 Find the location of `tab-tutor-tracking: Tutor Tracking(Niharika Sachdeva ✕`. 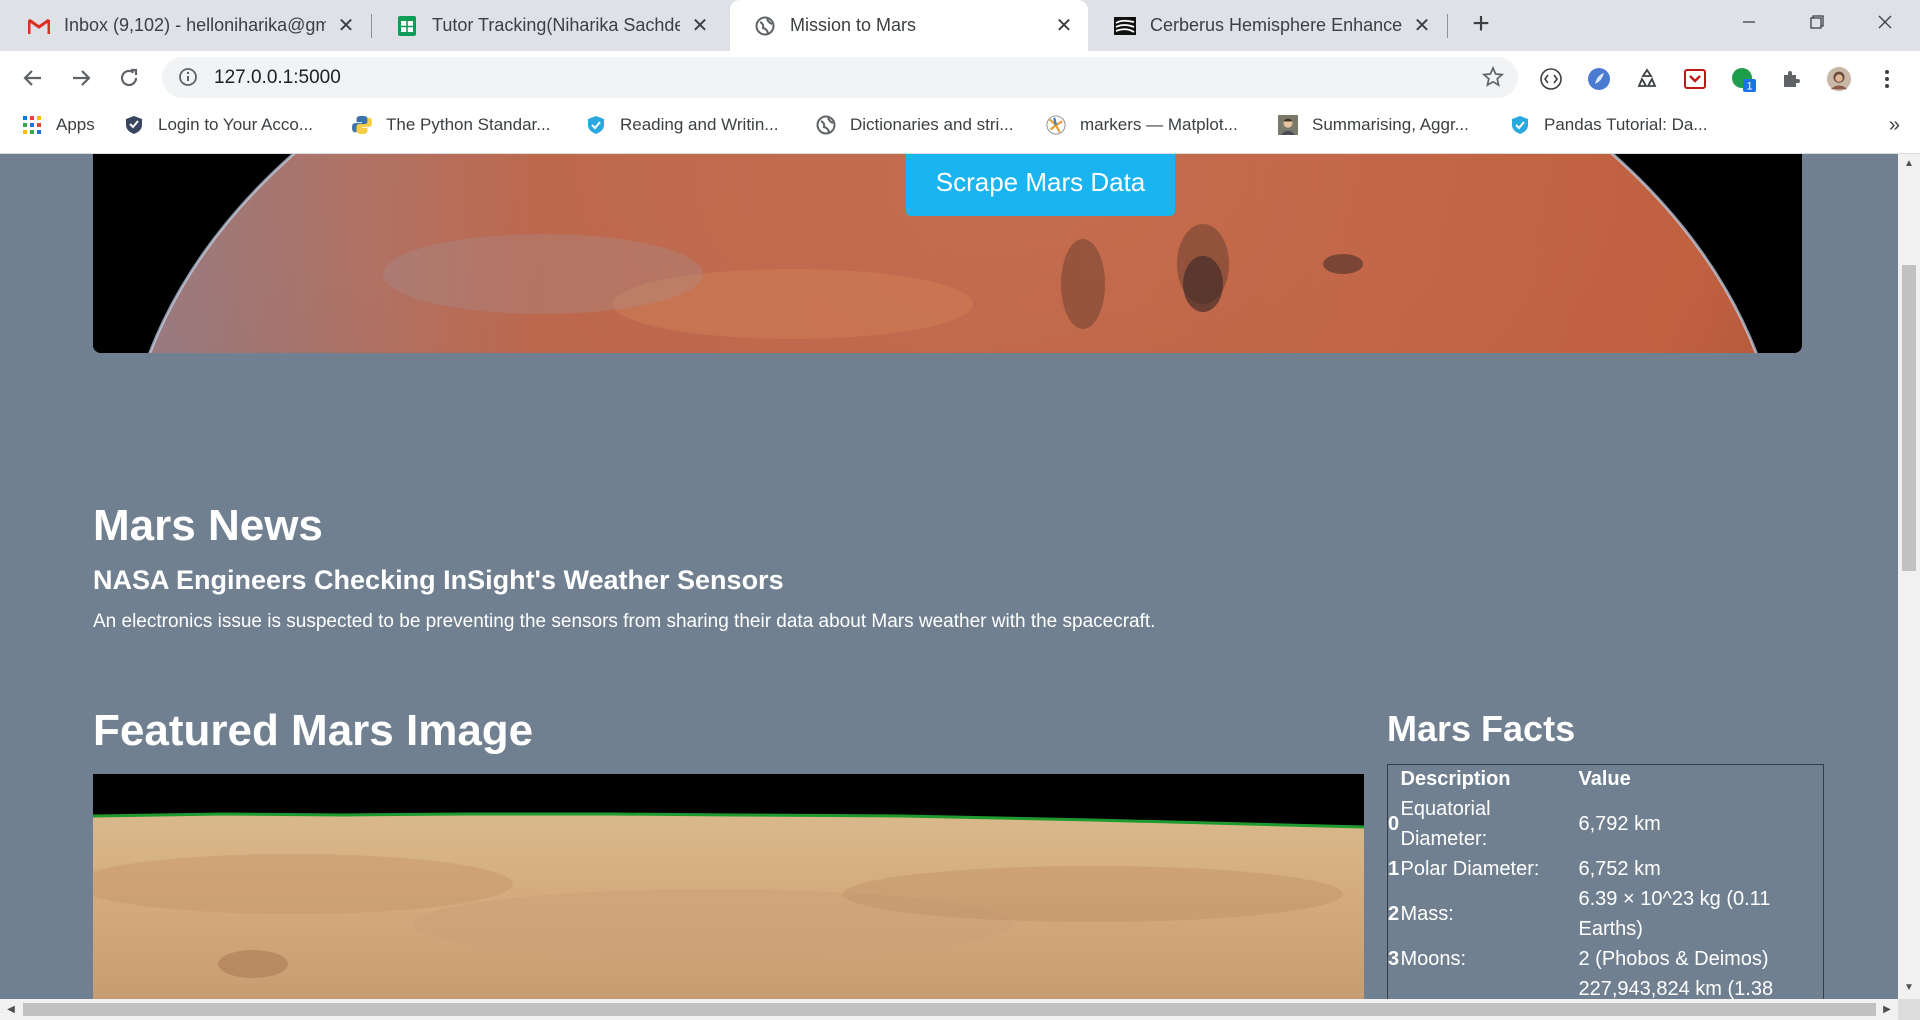

tab-tutor-tracking: Tutor Tracking(Niharika Sachdeva ✕ is located at coordinates (548, 25).